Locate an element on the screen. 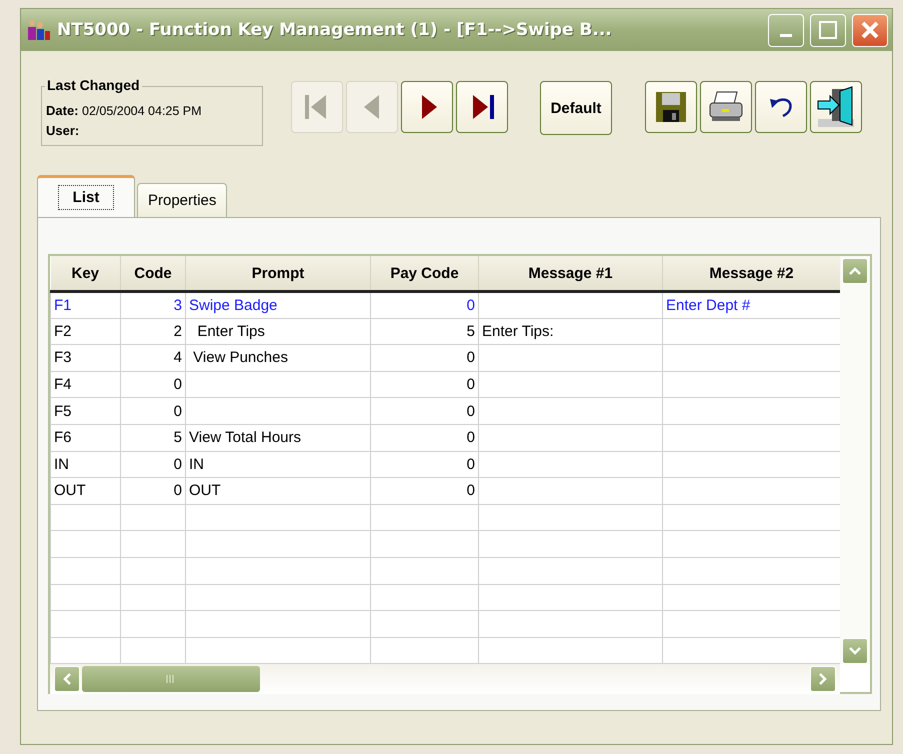  undo-button is located at coordinates (781, 107).